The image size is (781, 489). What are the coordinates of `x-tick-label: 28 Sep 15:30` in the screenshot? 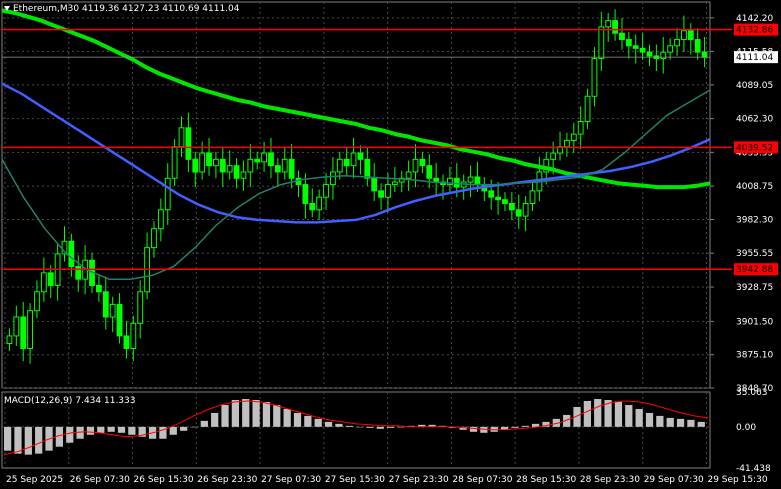 It's located at (546, 480).